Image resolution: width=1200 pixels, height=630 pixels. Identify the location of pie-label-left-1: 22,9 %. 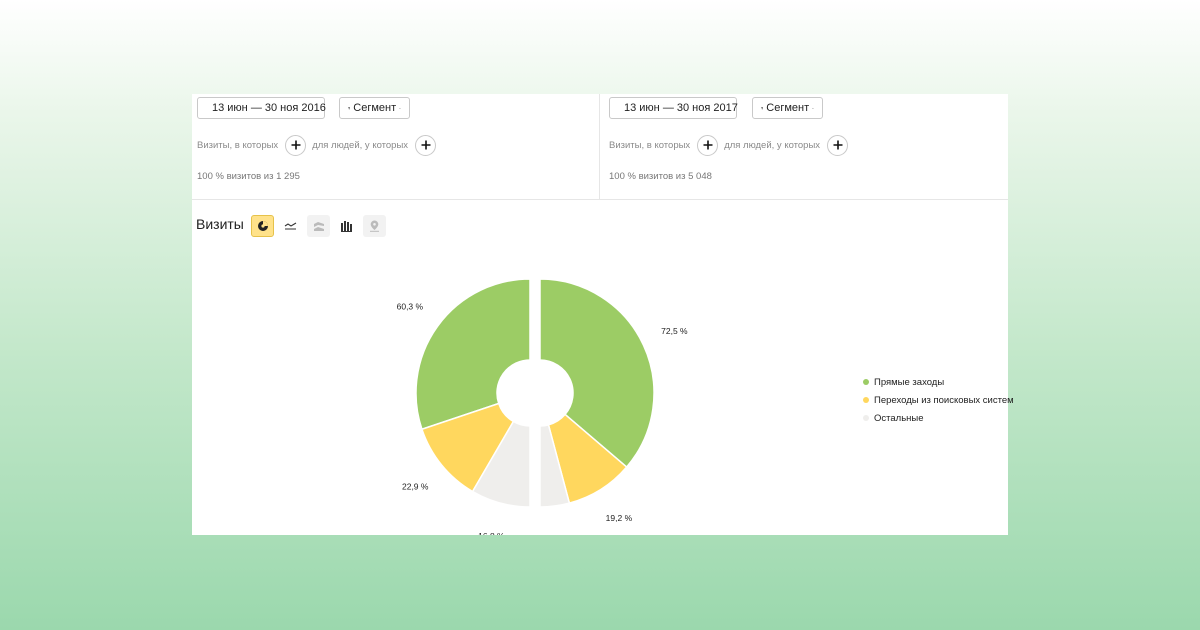
(415, 486).